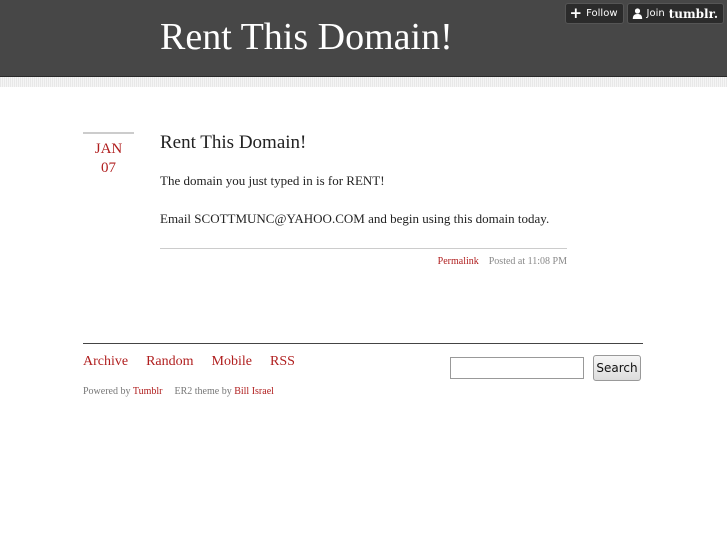 This screenshot has height=545, width=727. Describe the element at coordinates (254, 391) in the screenshot. I see `theme-author-link: Bill Israel` at that location.